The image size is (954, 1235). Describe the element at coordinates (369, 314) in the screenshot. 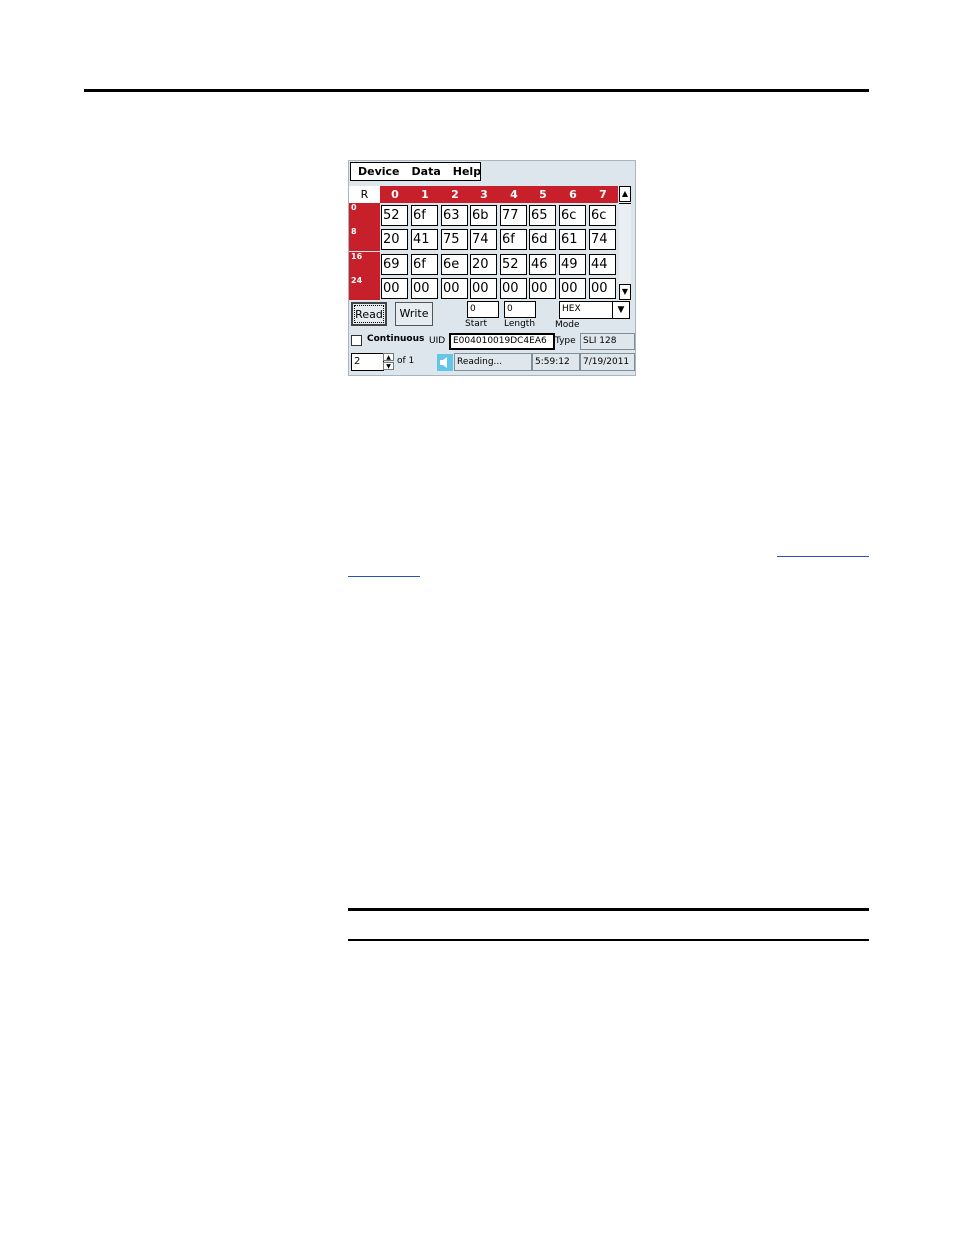

I see `read-button: Read` at that location.